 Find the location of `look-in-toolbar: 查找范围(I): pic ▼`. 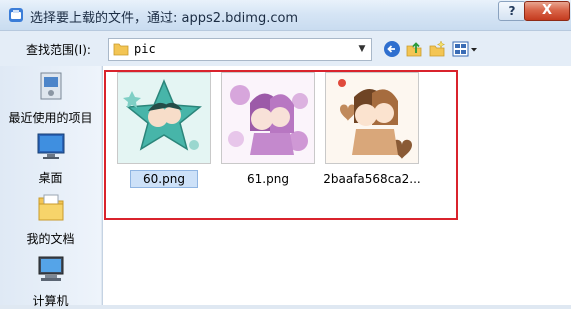

look-in-toolbar: 查找范围(I): pic ▼ is located at coordinates (285, 48).